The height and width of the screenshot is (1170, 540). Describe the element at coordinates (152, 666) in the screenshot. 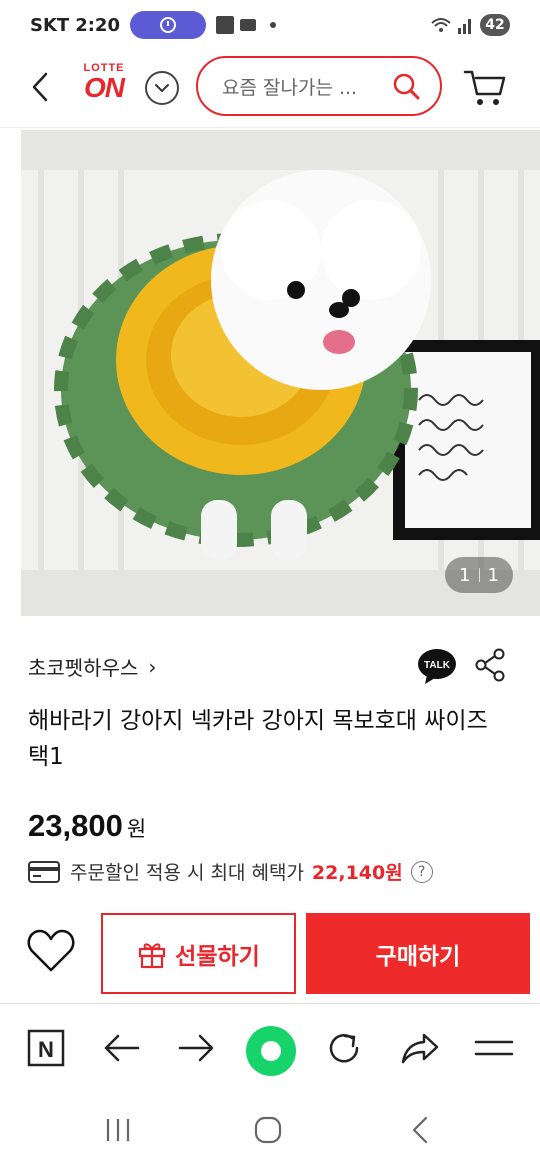

I see `chevron-right-icon: ›` at that location.